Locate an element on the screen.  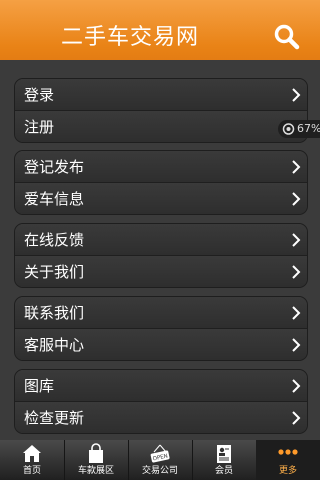
menu-group-publish: 登记发布 爱车信息 is located at coordinates (161, 182).